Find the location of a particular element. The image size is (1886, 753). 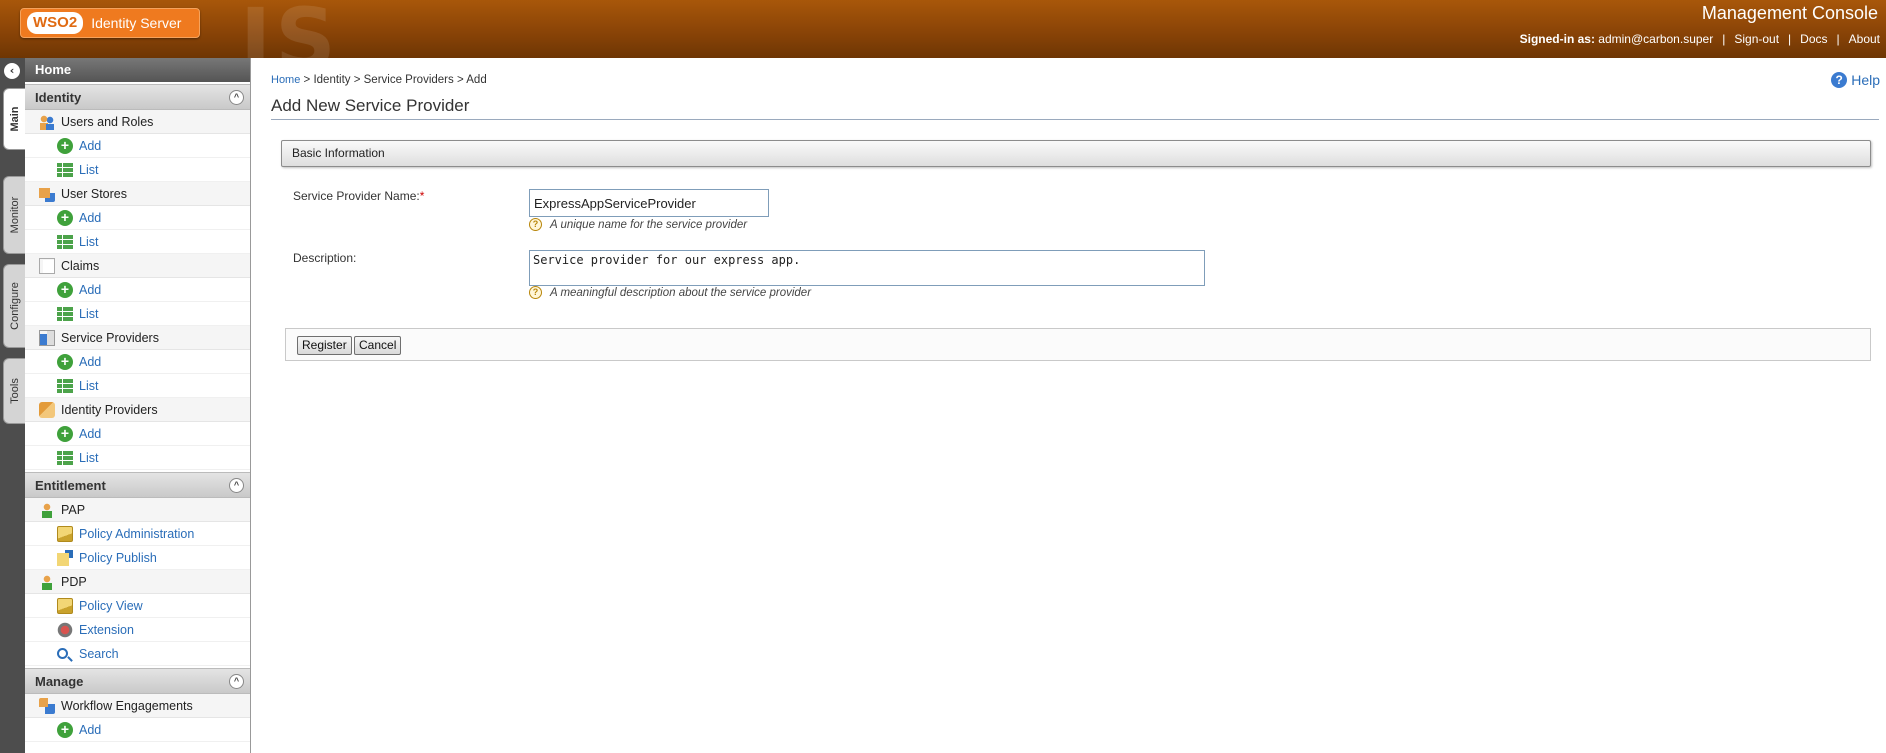

search-link: Search is located at coordinates (137, 654).